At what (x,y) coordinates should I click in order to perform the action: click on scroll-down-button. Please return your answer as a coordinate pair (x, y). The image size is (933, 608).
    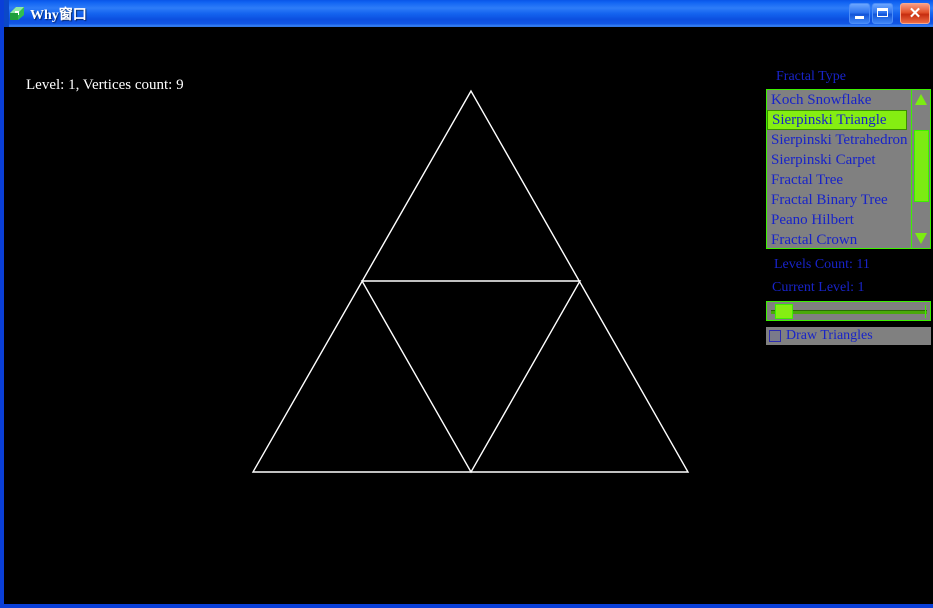
    Looking at the image, I should click on (921, 238).